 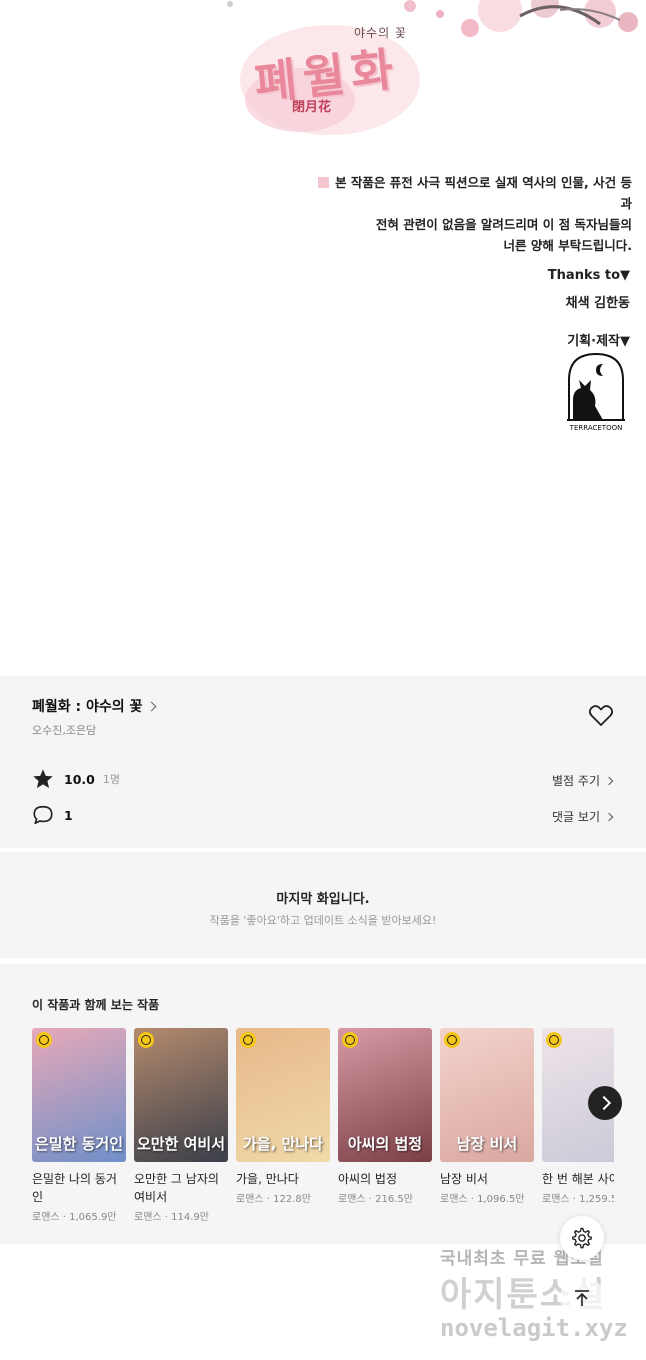 What do you see at coordinates (323, 920) in the screenshot?
I see `last-episode-subtitle: 작품을 '좋아요'하고 업데이트 소식을 받아보세요!` at bounding box center [323, 920].